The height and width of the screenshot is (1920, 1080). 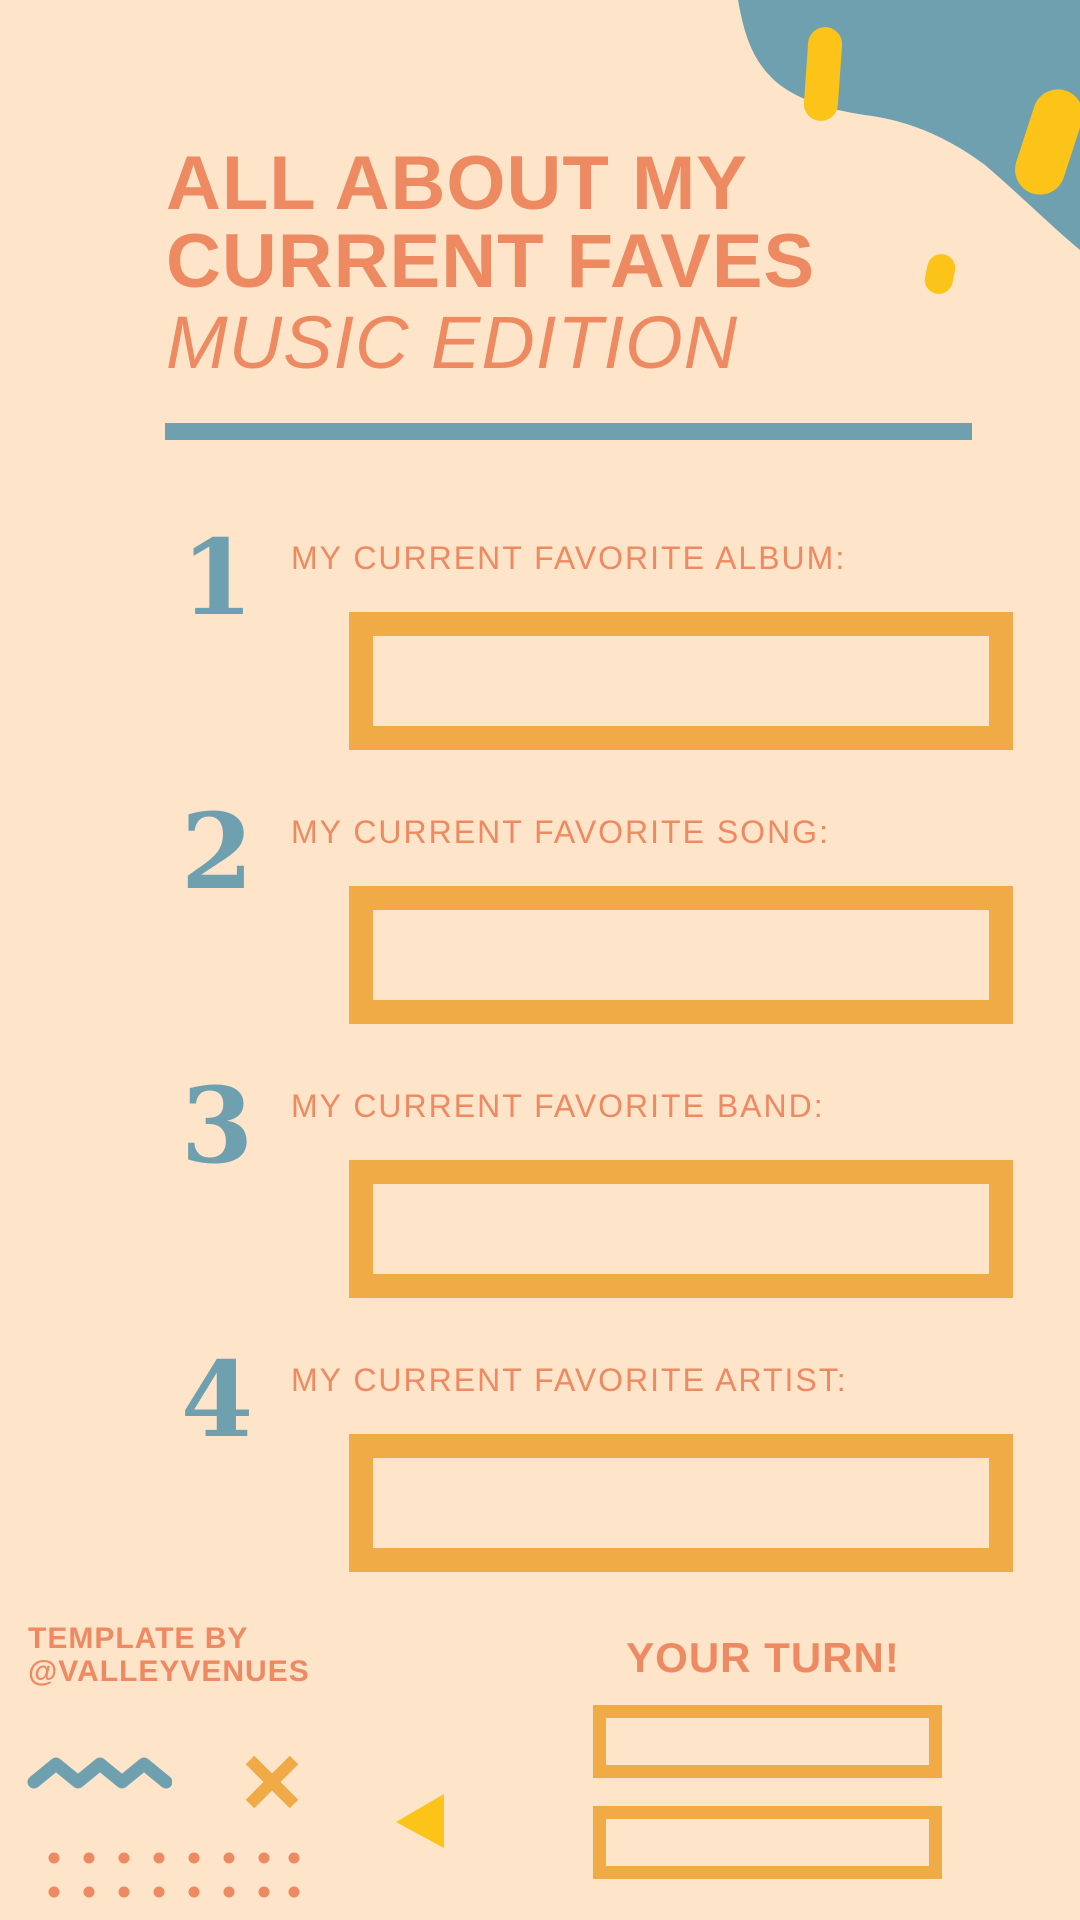 What do you see at coordinates (420, 1821) in the screenshot?
I see `triangle-icon` at bounding box center [420, 1821].